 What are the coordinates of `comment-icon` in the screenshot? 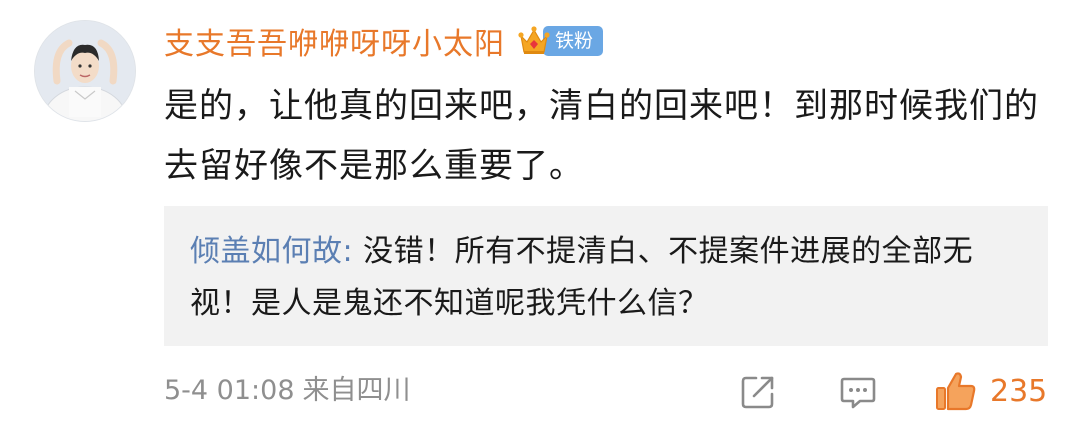 It's located at (858, 392).